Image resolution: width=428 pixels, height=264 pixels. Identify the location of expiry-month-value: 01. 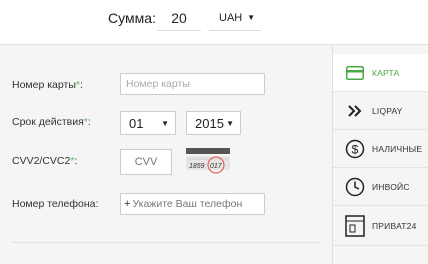
(136, 123).